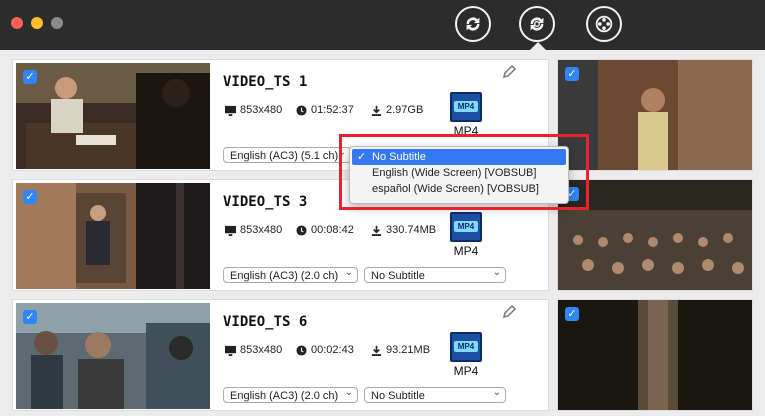 Image resolution: width=765 pixels, height=416 pixels. I want to click on minimize-window-button, so click(37, 23).